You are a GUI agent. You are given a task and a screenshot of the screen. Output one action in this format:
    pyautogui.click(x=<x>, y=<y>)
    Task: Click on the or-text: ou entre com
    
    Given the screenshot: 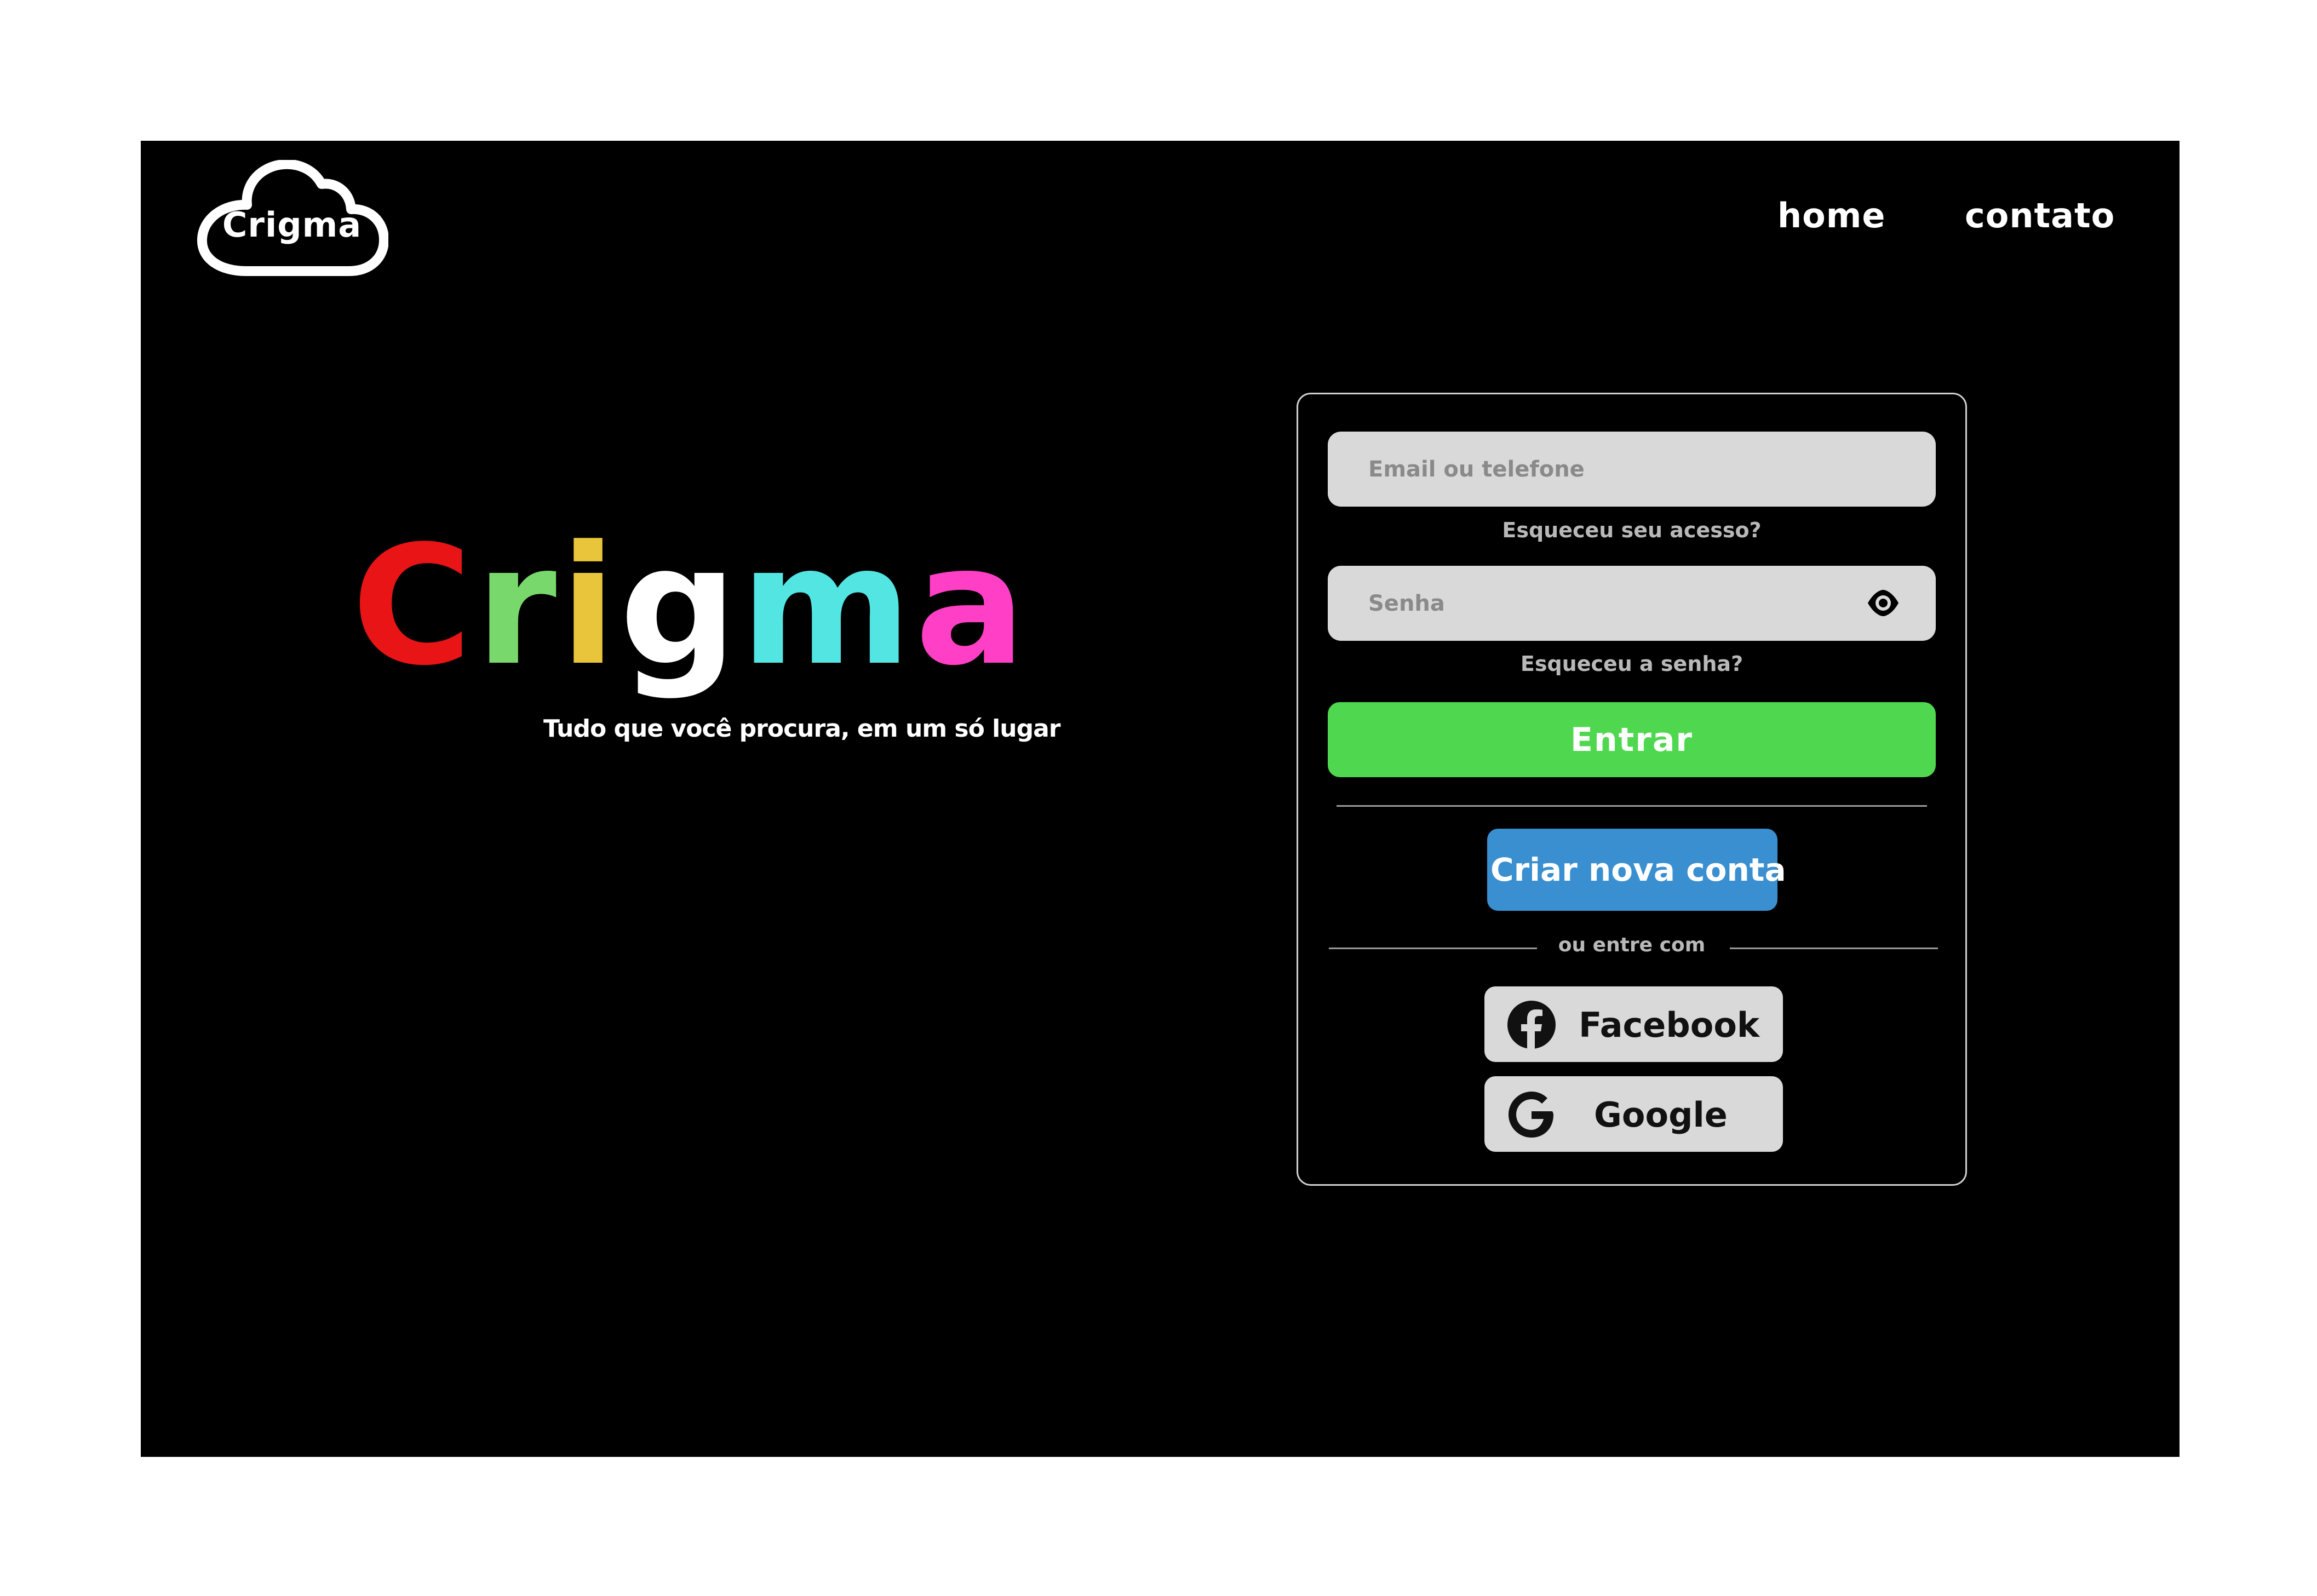 What is the action you would take?
    pyautogui.click(x=1632, y=945)
    